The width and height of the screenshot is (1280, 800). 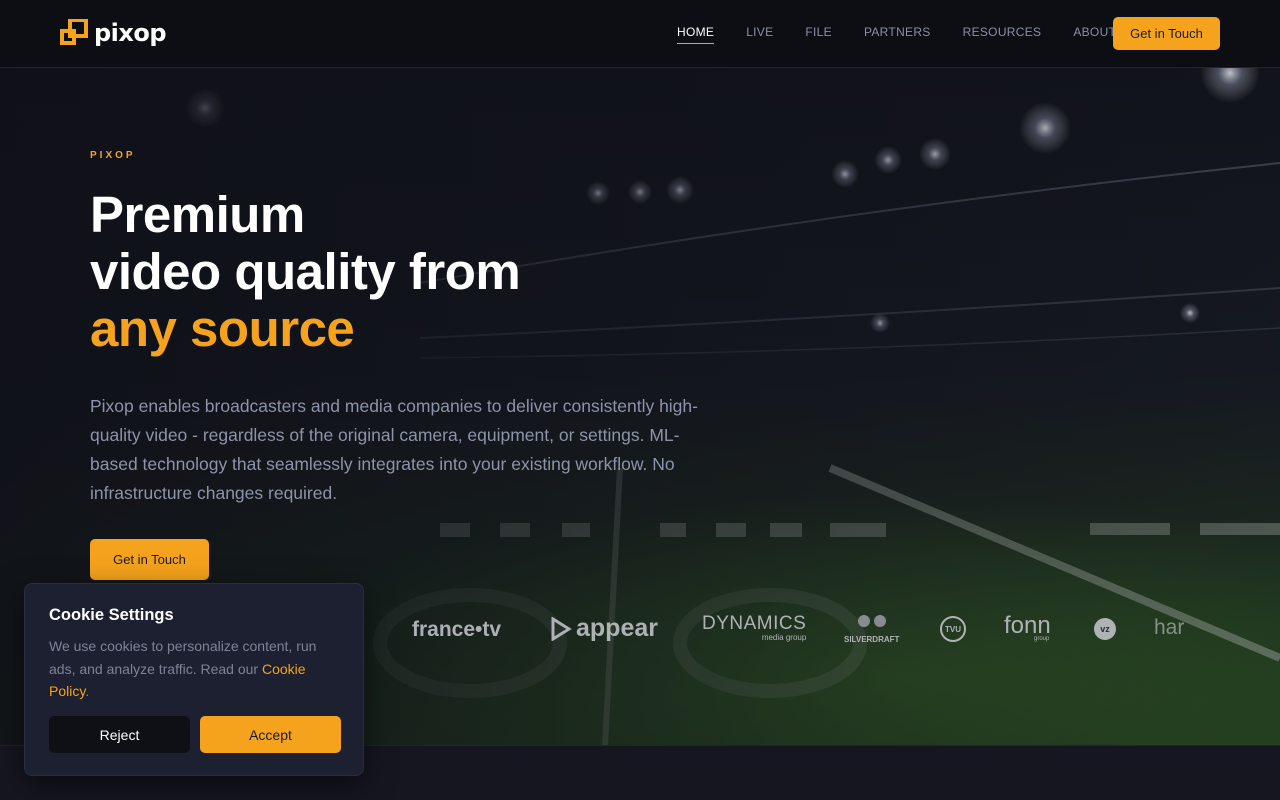 What do you see at coordinates (1166, 33) in the screenshot?
I see `header-get-in-touch-button: Get in Touch` at bounding box center [1166, 33].